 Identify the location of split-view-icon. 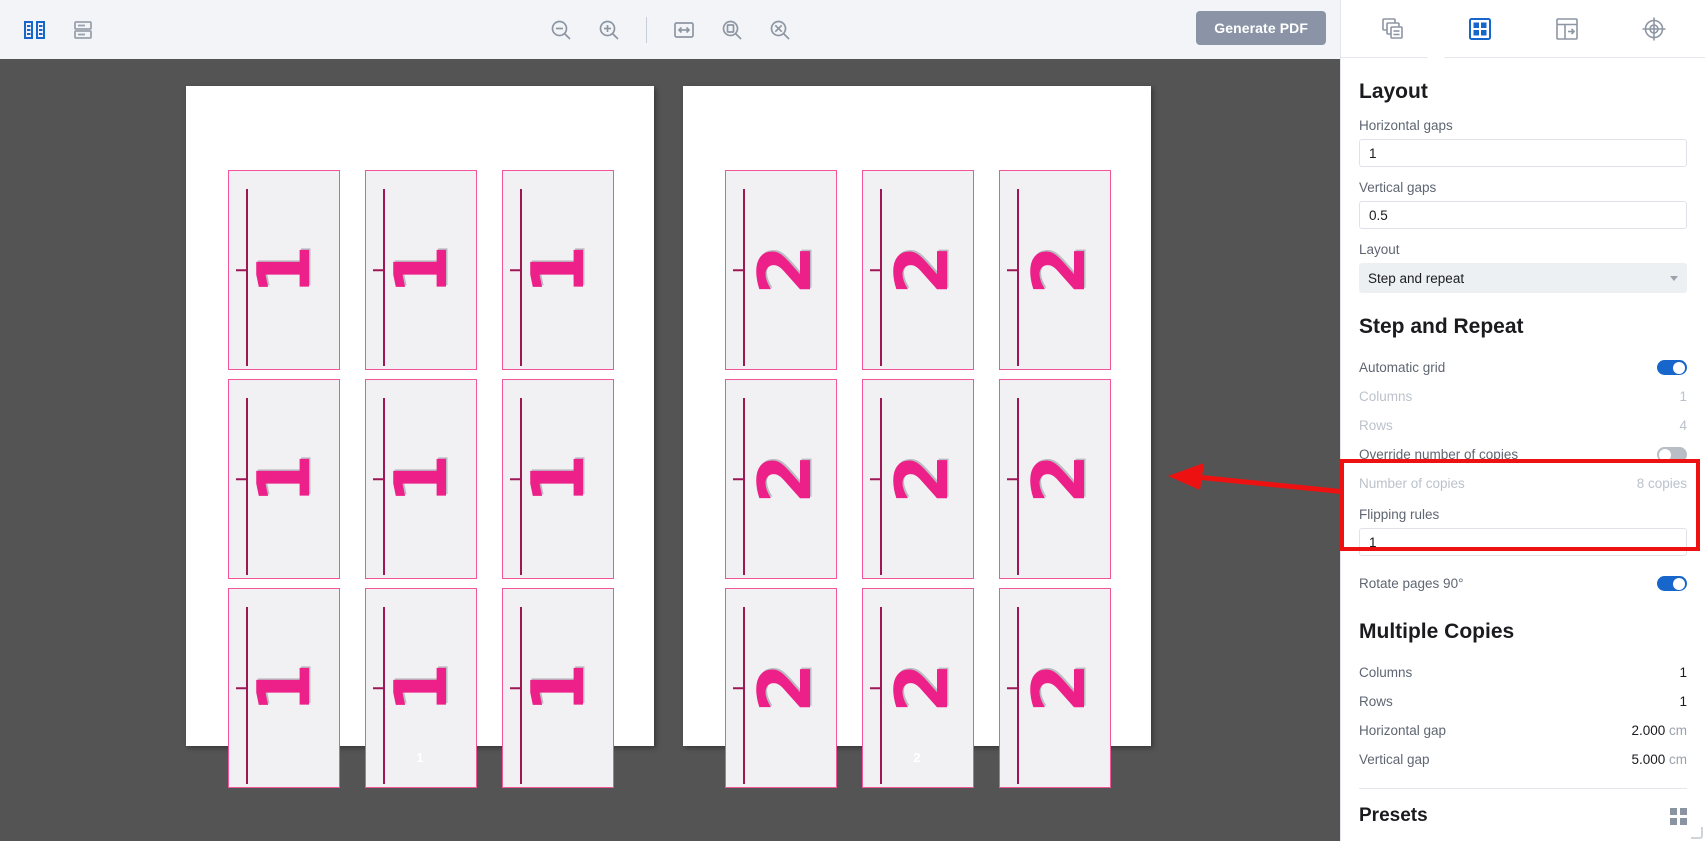
(35, 30).